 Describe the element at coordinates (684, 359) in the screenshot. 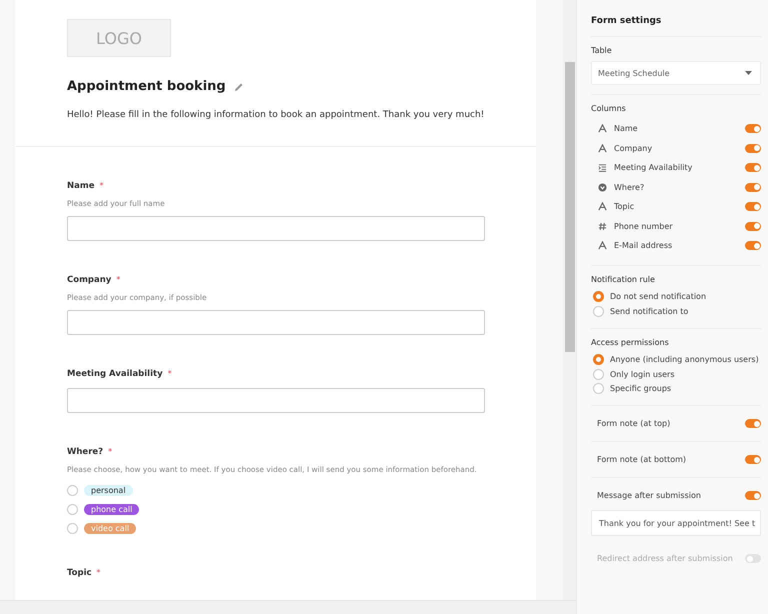

I see `radio-label: Anyone (including anonymous users)` at that location.